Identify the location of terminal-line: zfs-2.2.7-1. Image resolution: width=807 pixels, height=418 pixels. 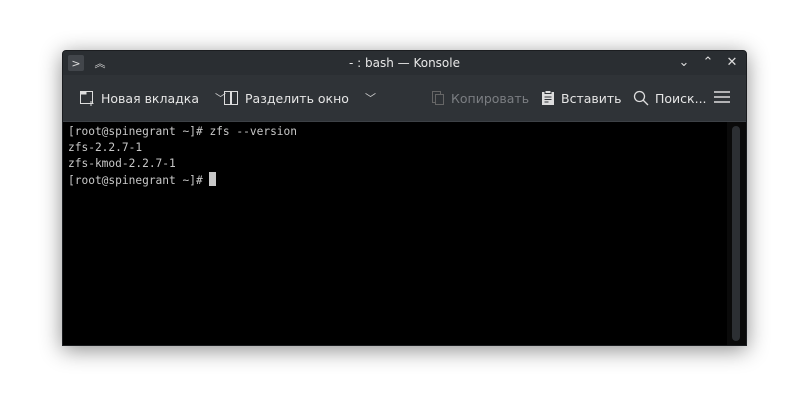
(105, 147).